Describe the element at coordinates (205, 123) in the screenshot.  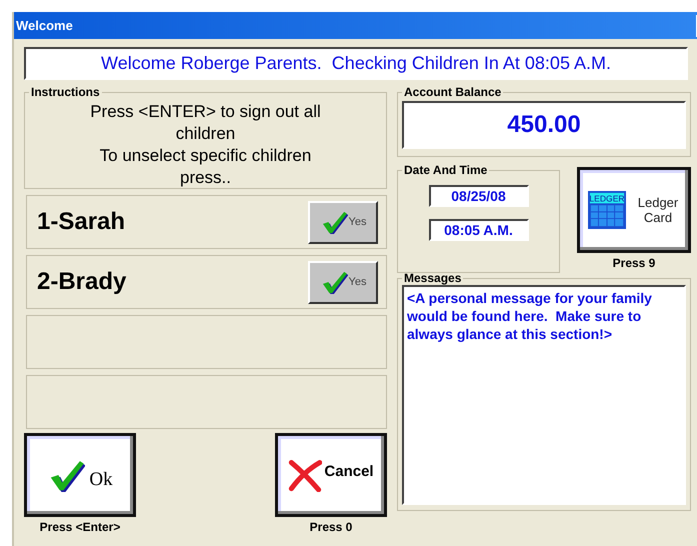
I see `instruction-text: Press <ENTER> to sign out all children` at that location.